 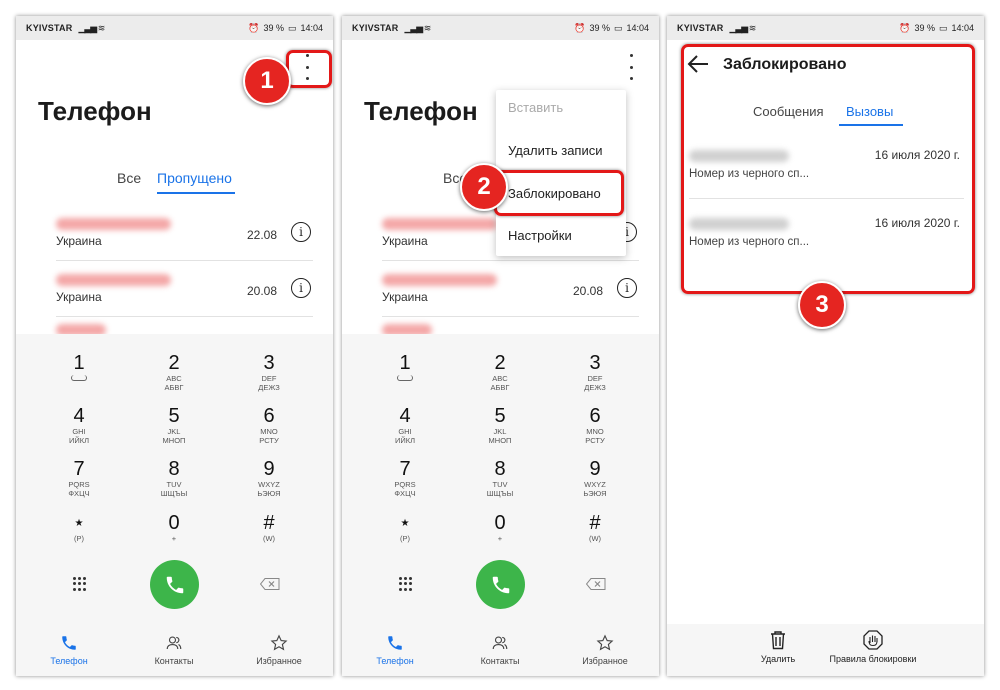 I want to click on status-bar: KYIVSTAR ▁▃▅ ≋ ⏰ 39 % ▭ 14:04, so click(x=174, y=28).